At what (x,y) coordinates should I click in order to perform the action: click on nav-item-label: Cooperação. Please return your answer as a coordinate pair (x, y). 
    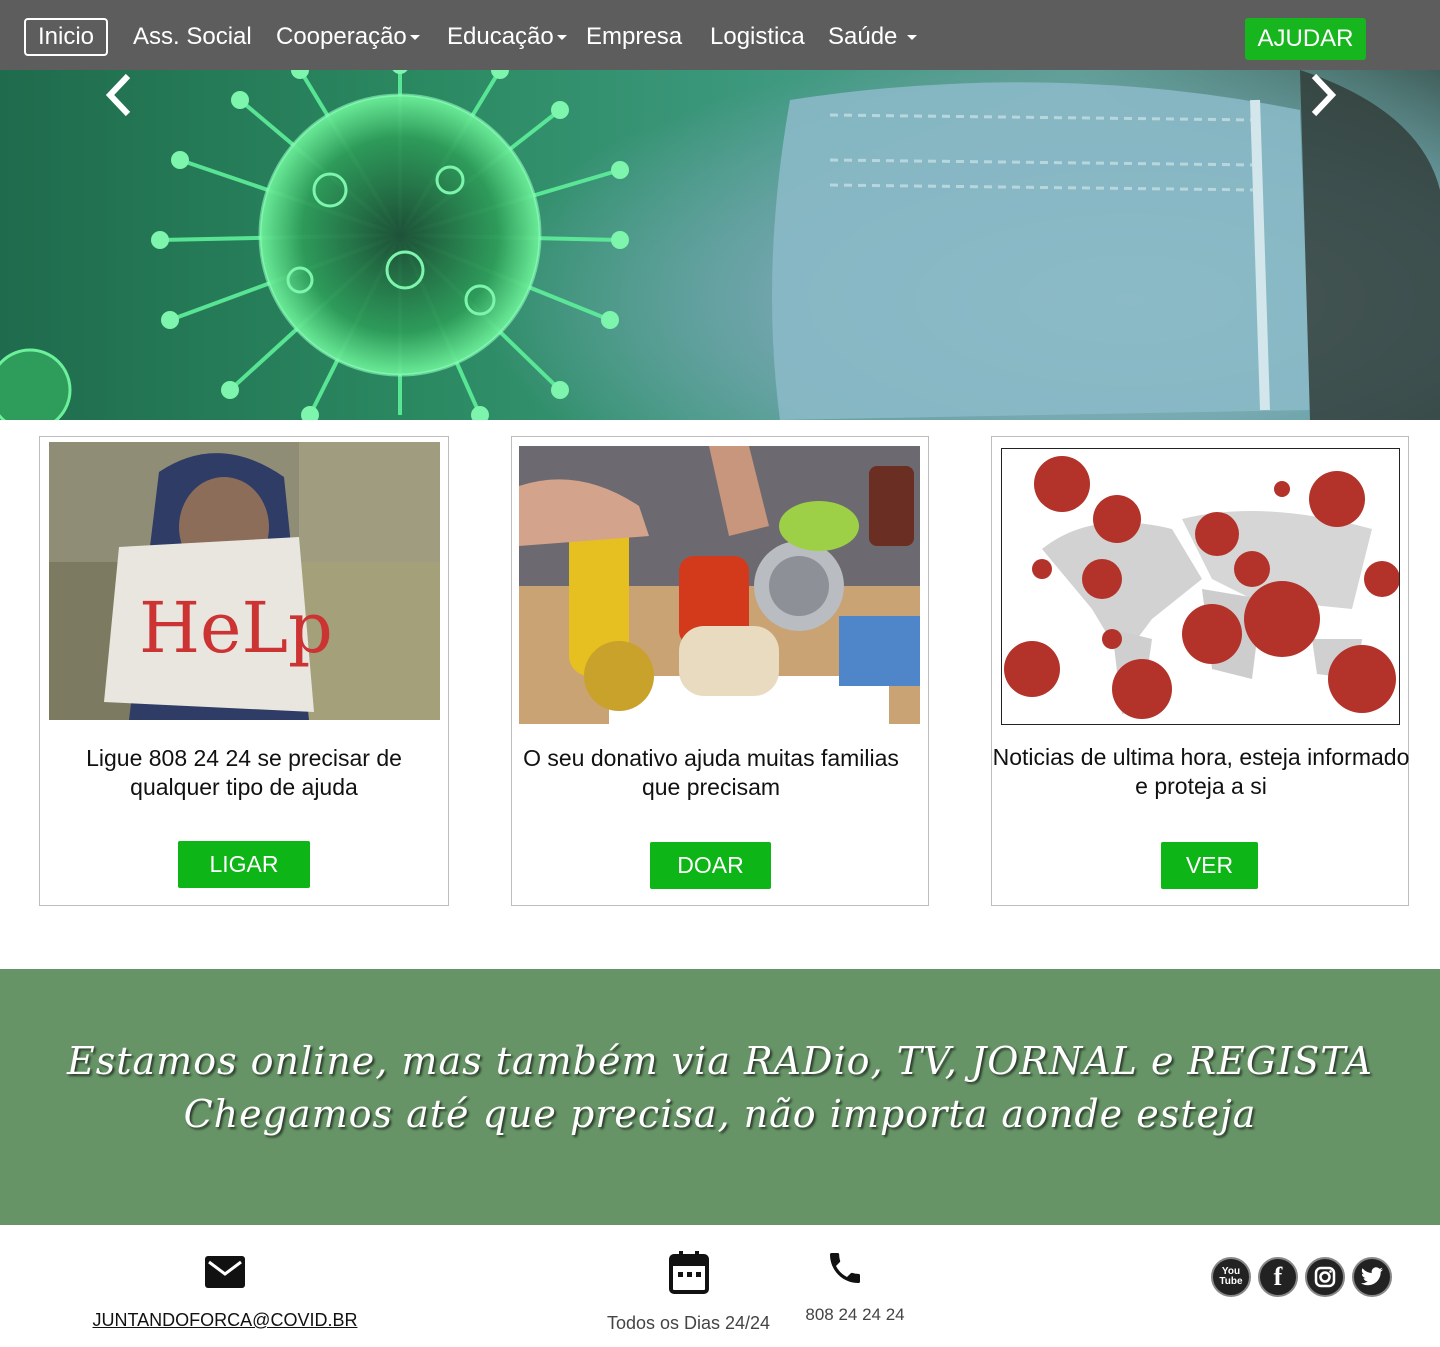
    Looking at the image, I should click on (341, 36).